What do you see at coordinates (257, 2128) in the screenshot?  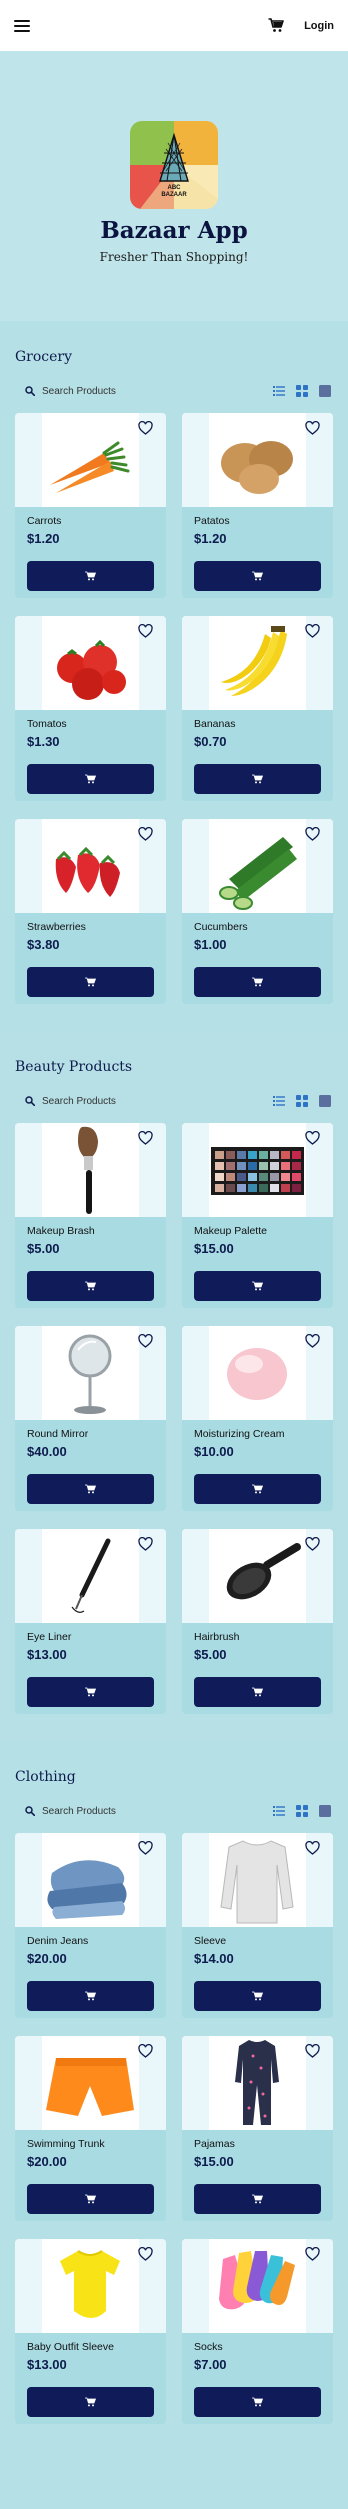 I see `product-card: Pajamas $15.00` at bounding box center [257, 2128].